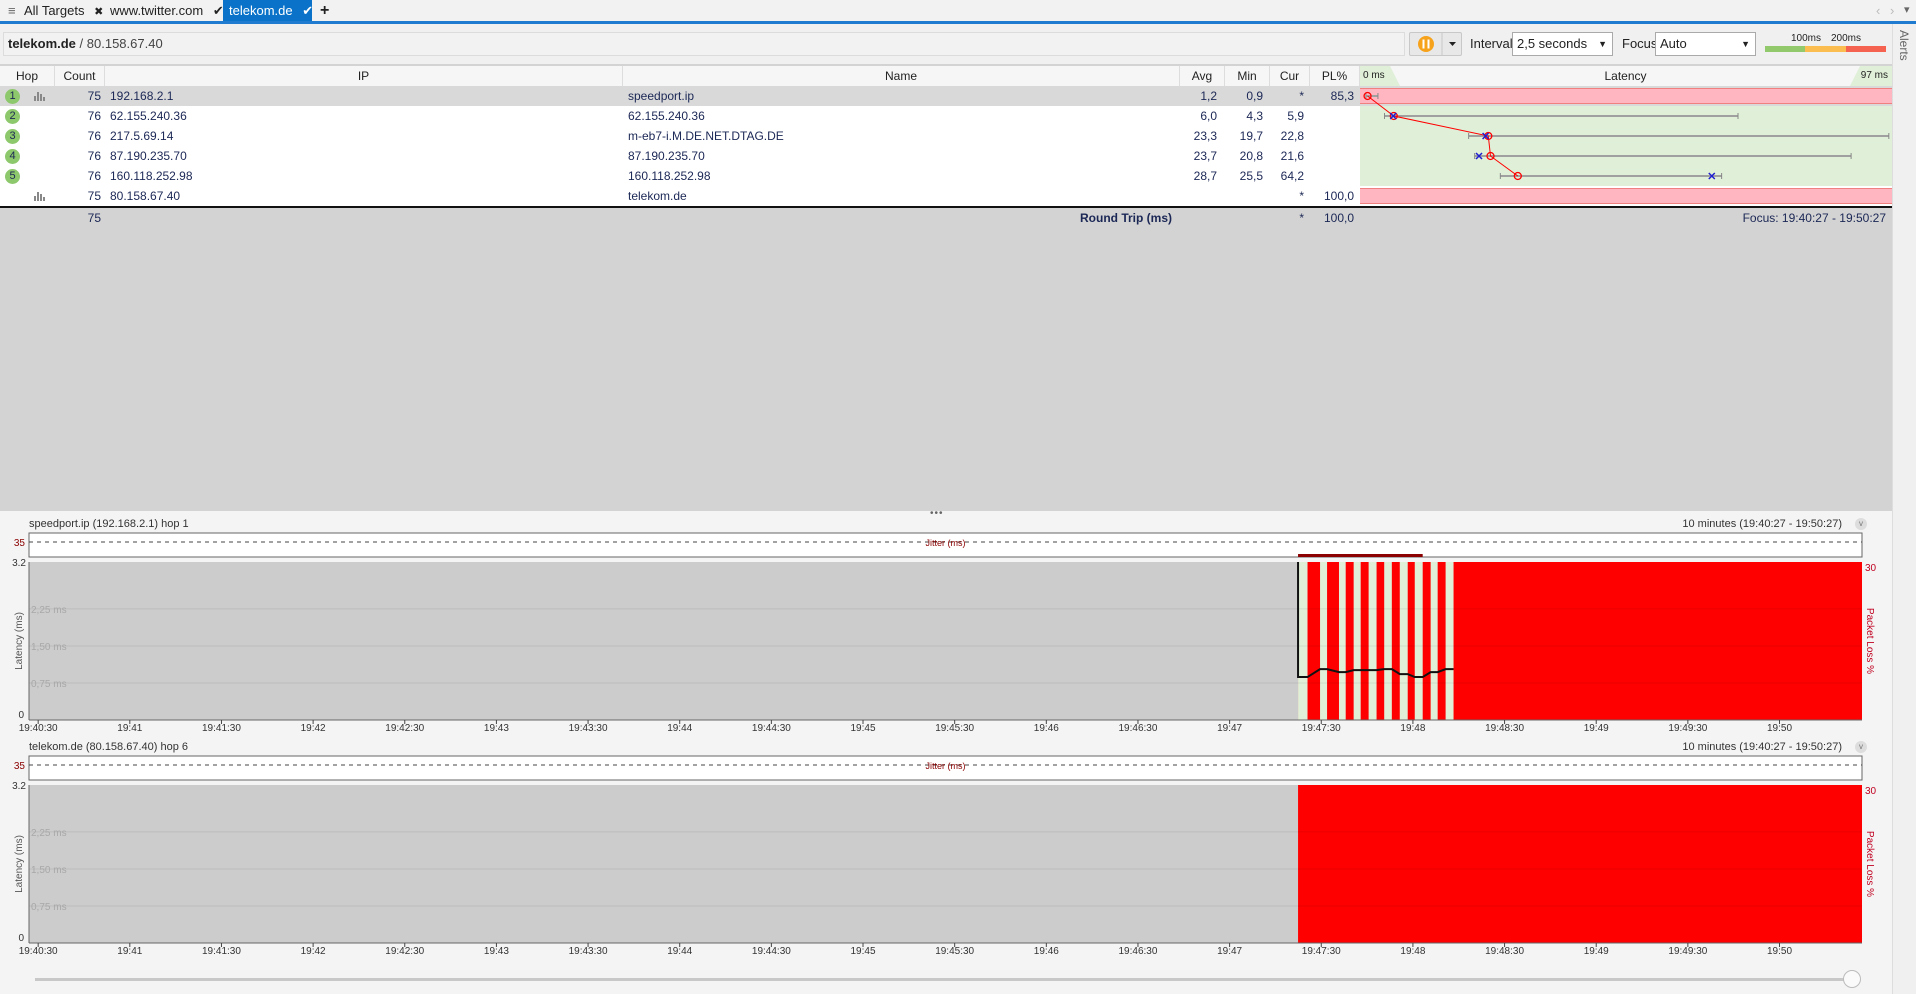  I want to click on x-tick-label: 19:49:30, so click(1687, 951).